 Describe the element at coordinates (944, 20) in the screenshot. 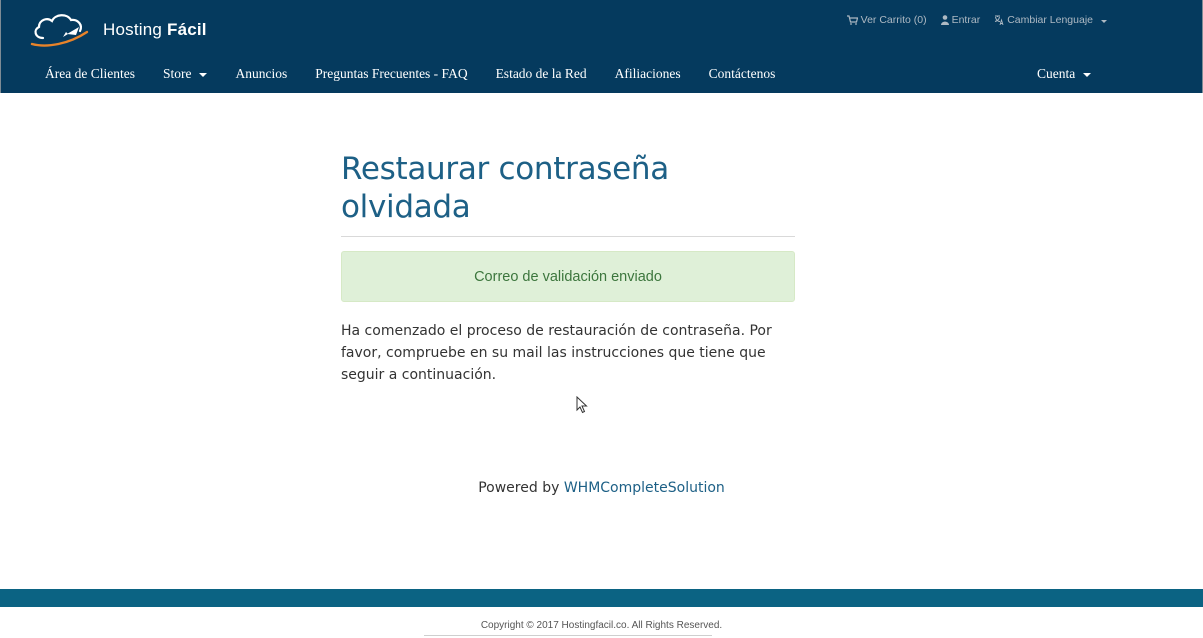

I see `user-icon` at that location.